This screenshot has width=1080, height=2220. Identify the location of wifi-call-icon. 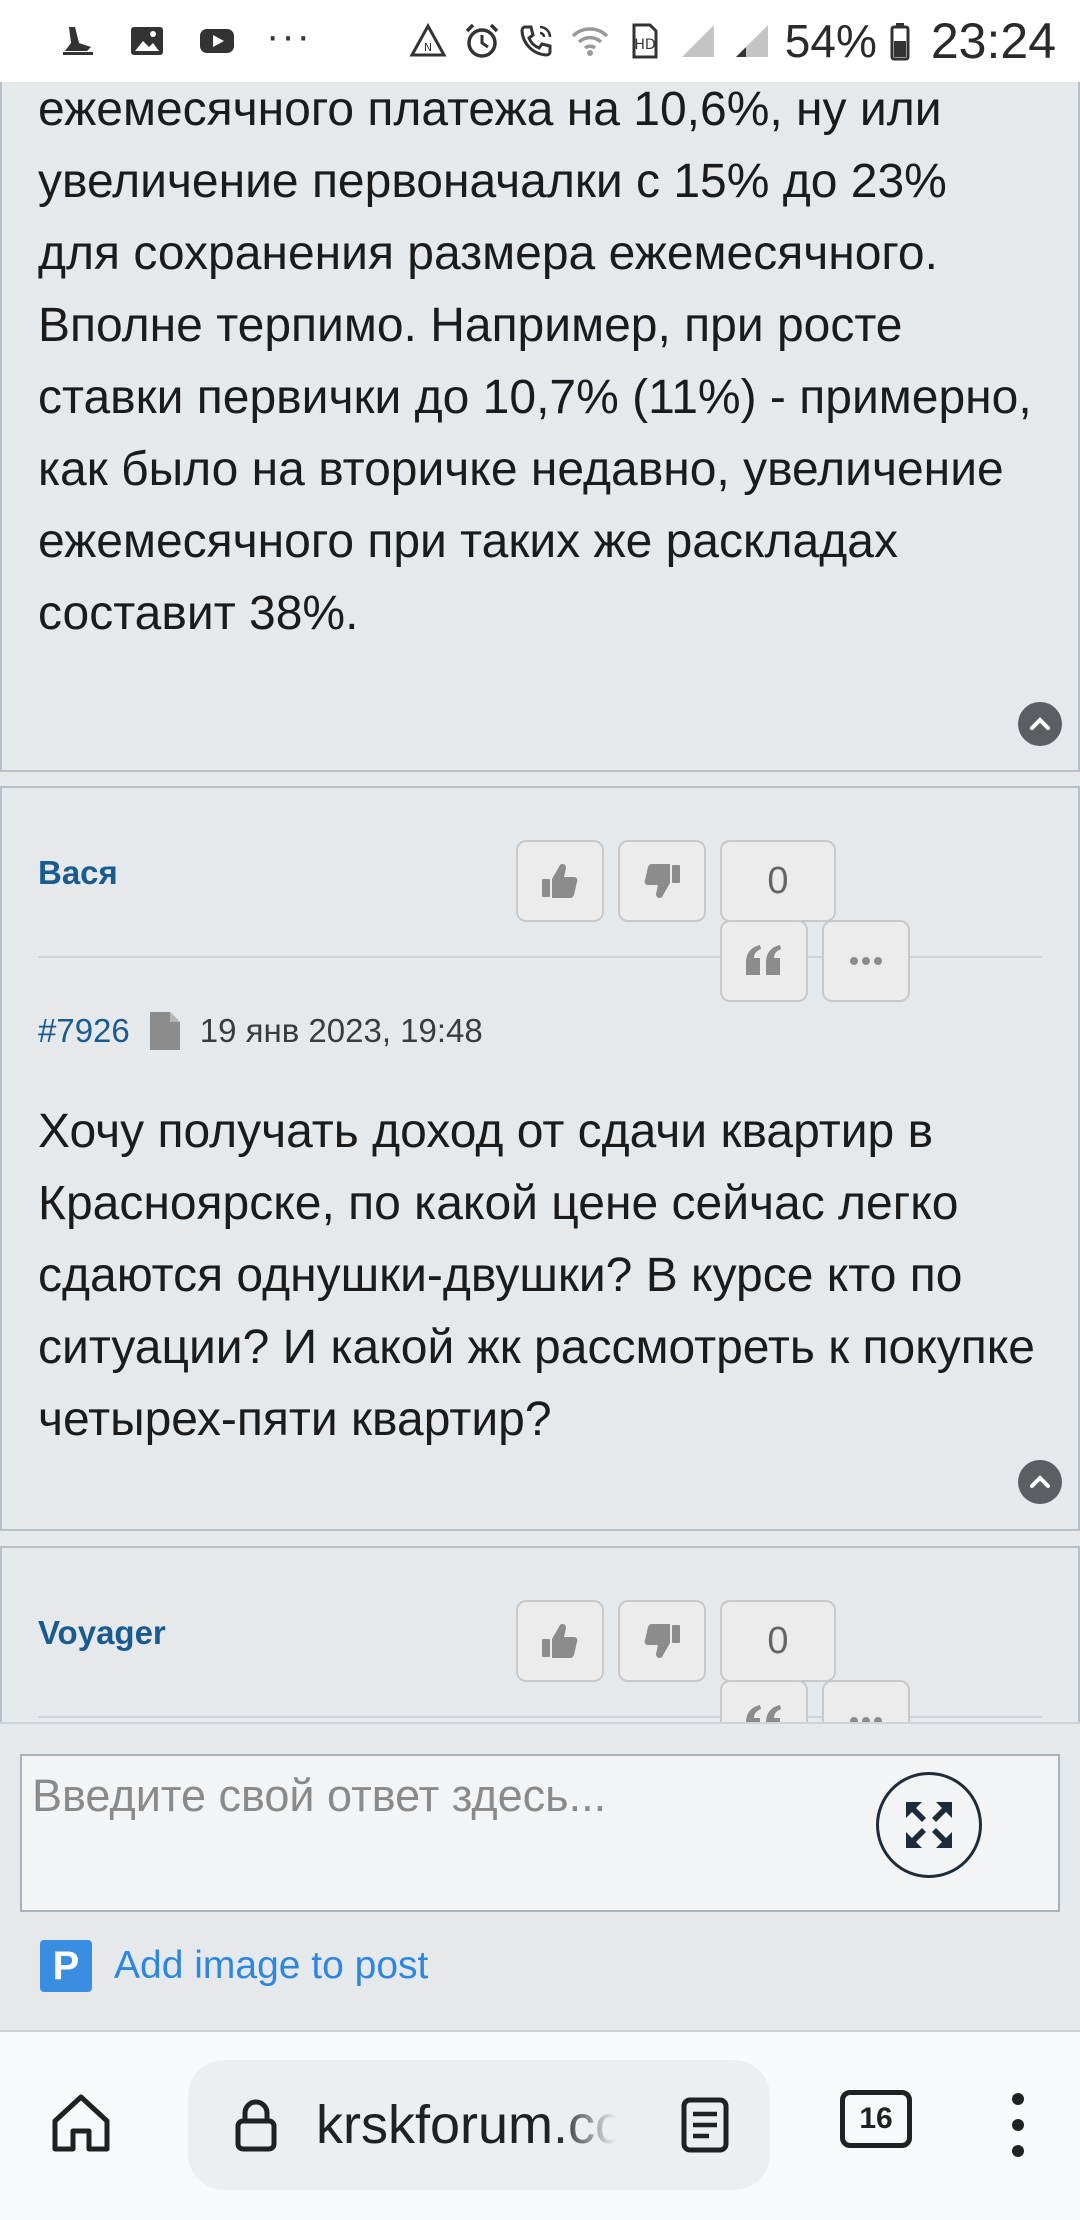
(536, 41).